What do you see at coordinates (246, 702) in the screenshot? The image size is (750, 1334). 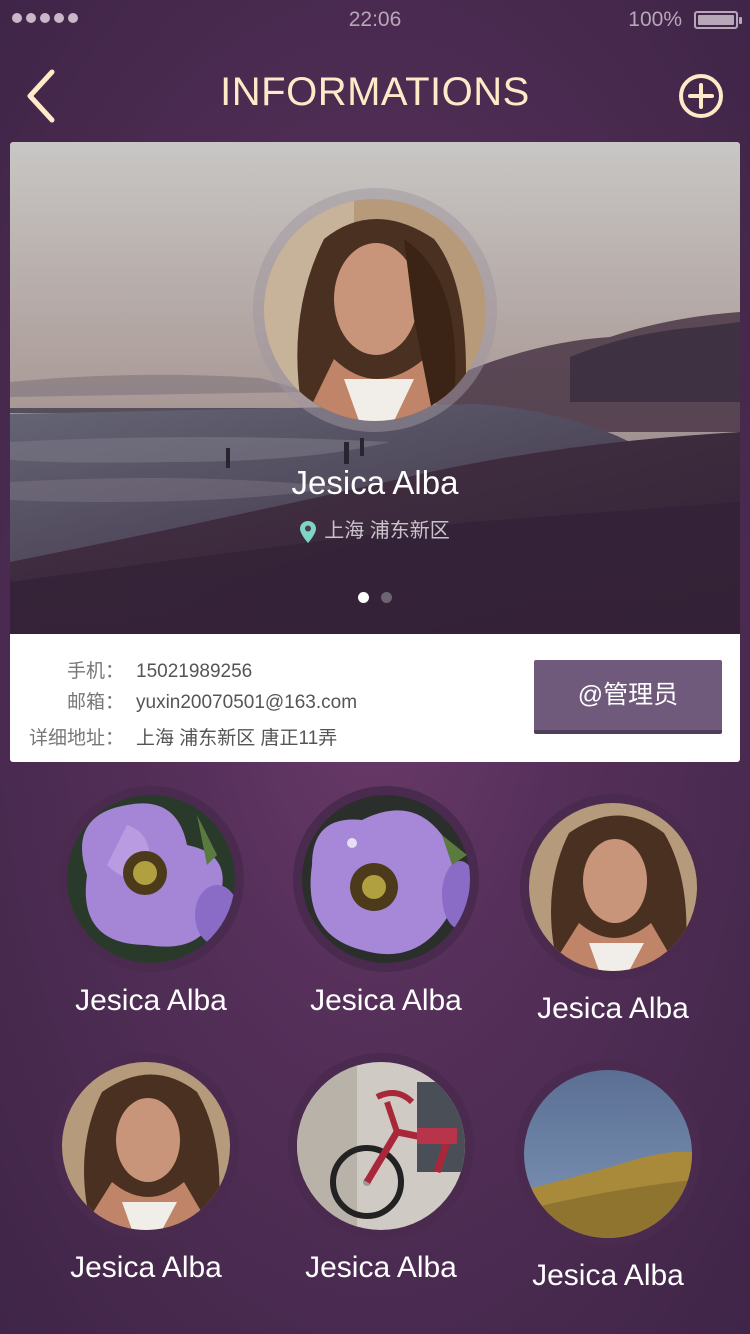 I see `email-value: yuxin20070501@163.com` at bounding box center [246, 702].